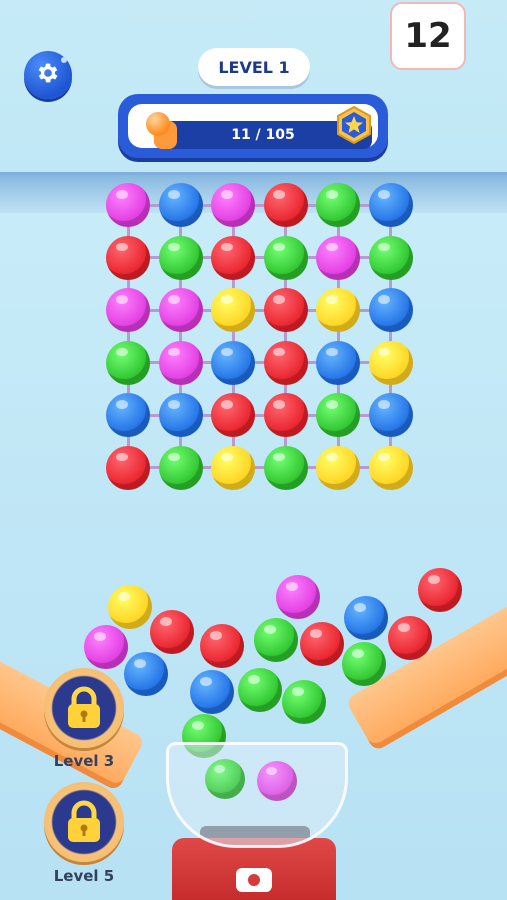 This screenshot has height=900, width=507. What do you see at coordinates (84, 761) in the screenshot?
I see `locked-level-label: Level 3` at bounding box center [84, 761].